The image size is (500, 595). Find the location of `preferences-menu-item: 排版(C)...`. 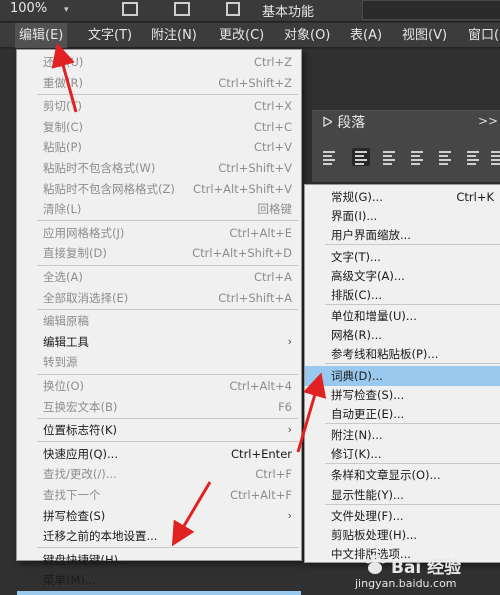

preferences-menu-item: 排版(C)... is located at coordinates (402, 295).